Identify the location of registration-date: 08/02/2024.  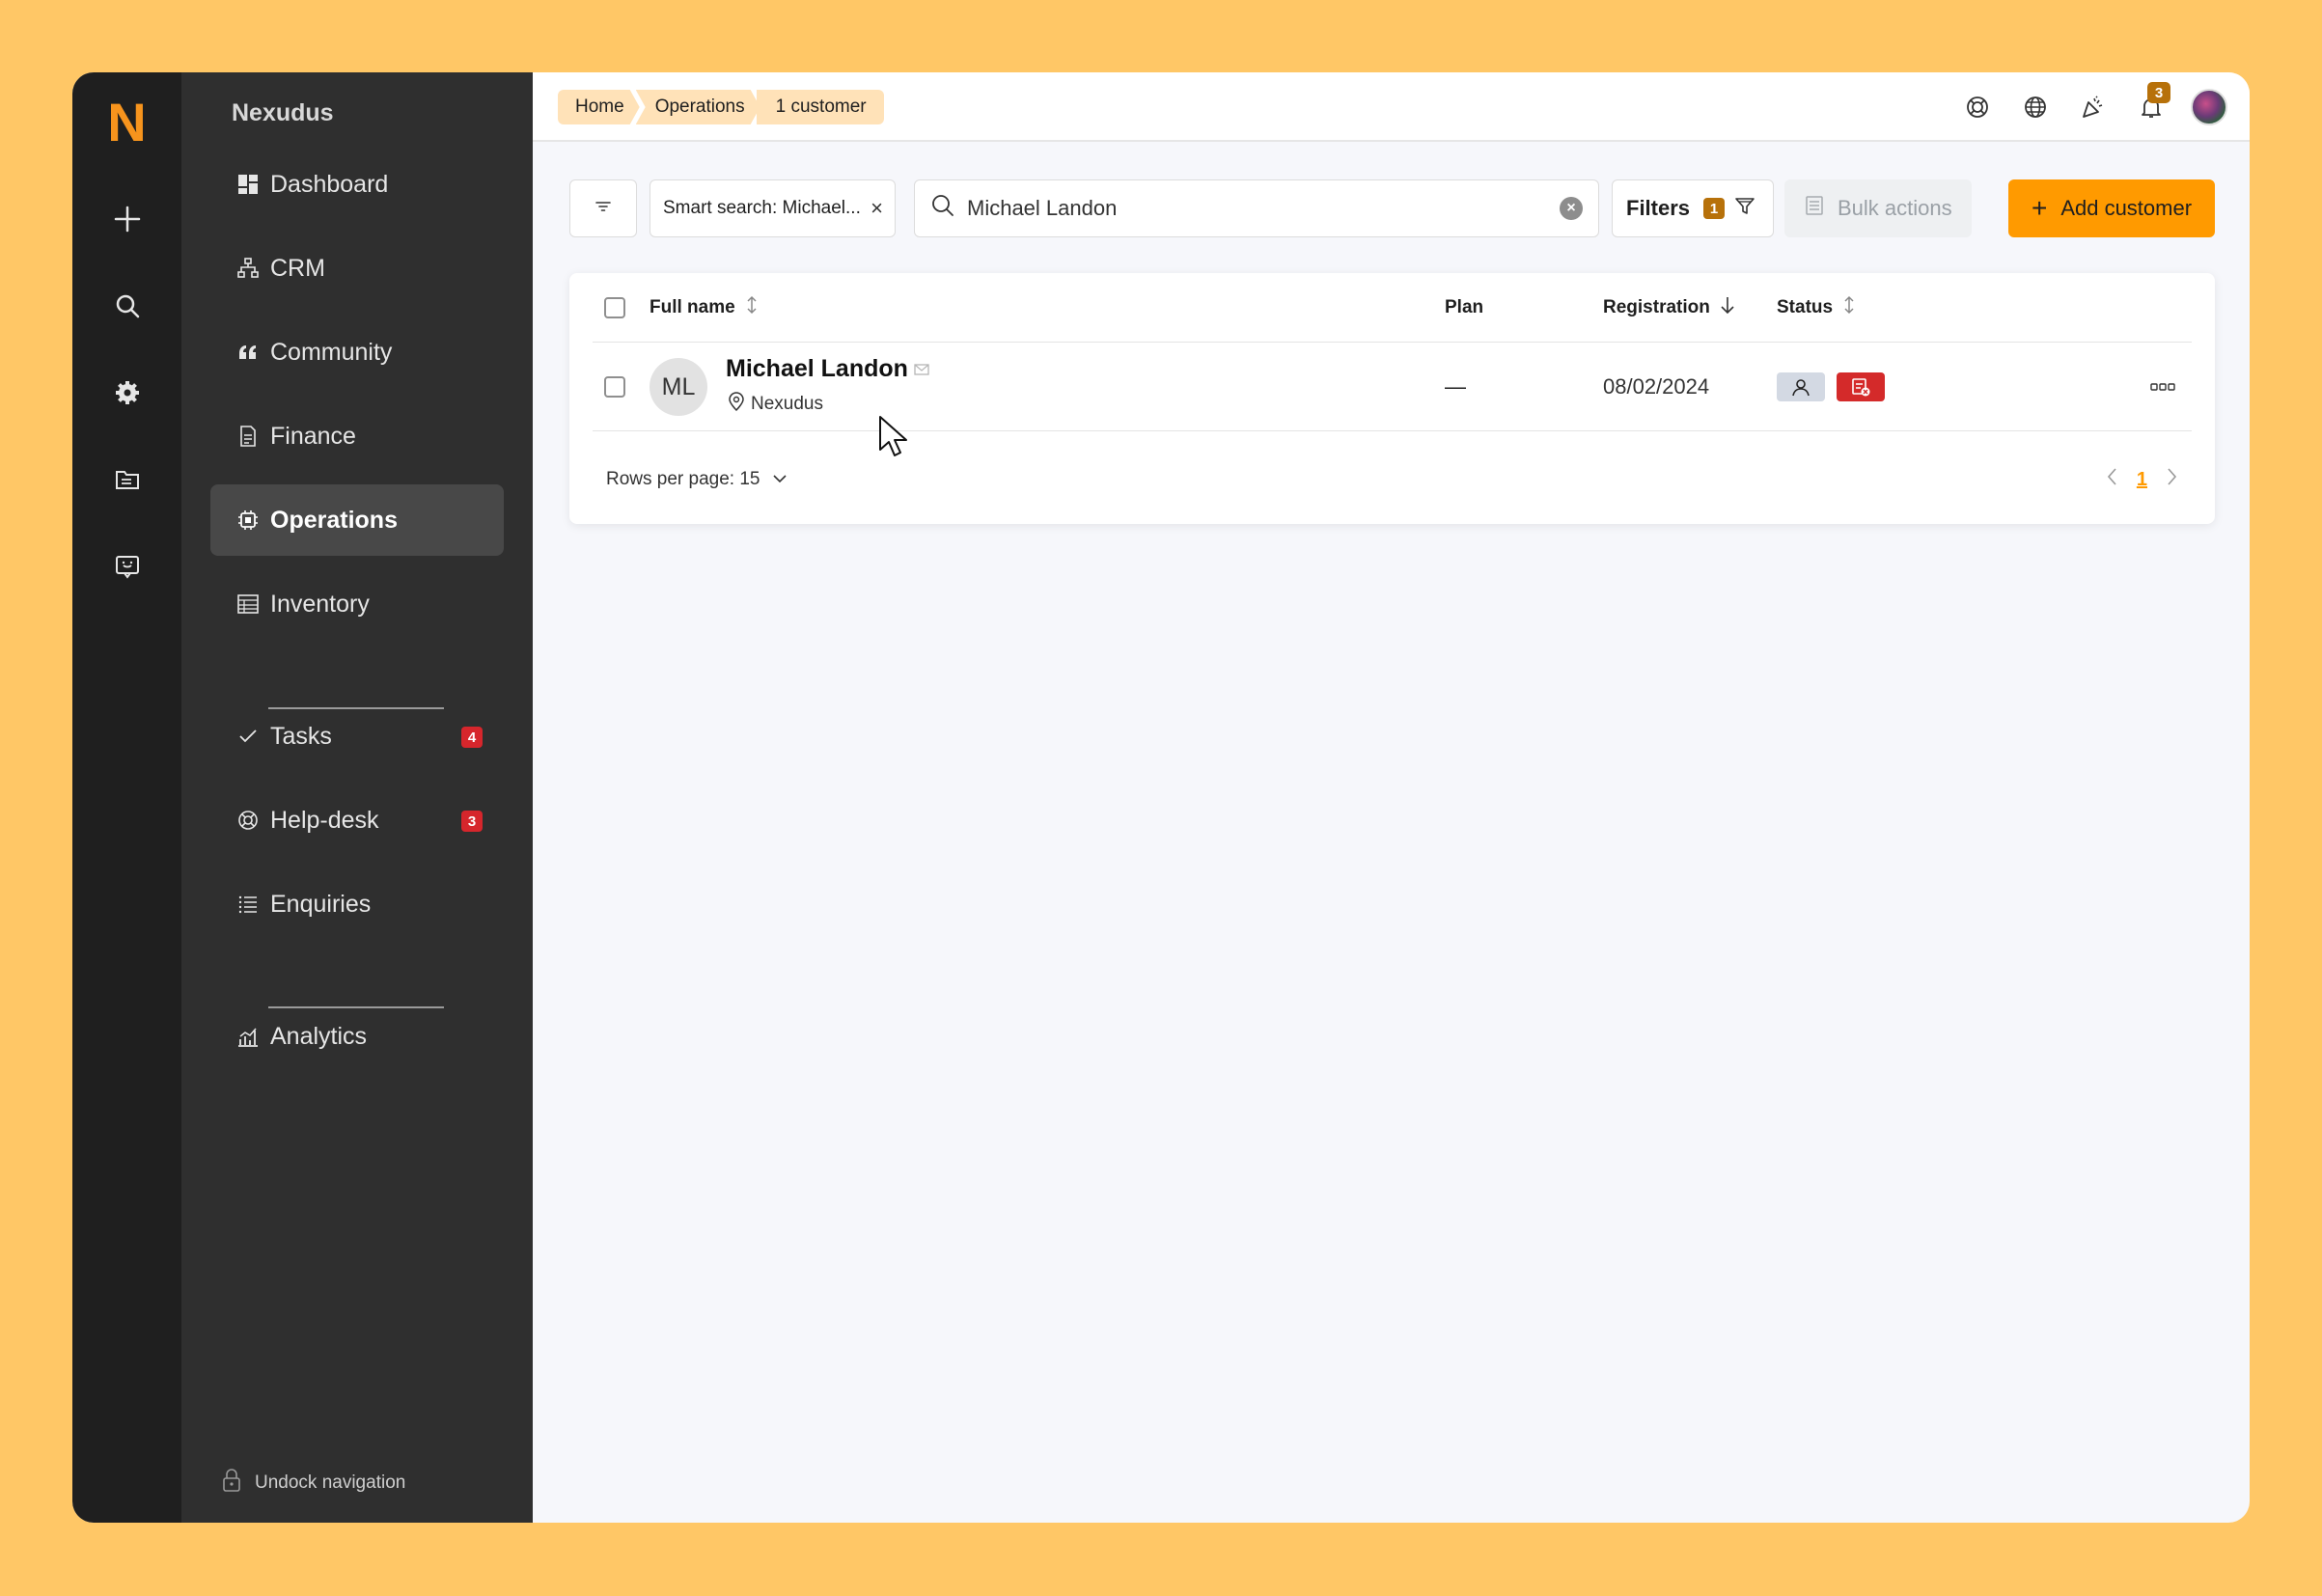
(1656, 387).